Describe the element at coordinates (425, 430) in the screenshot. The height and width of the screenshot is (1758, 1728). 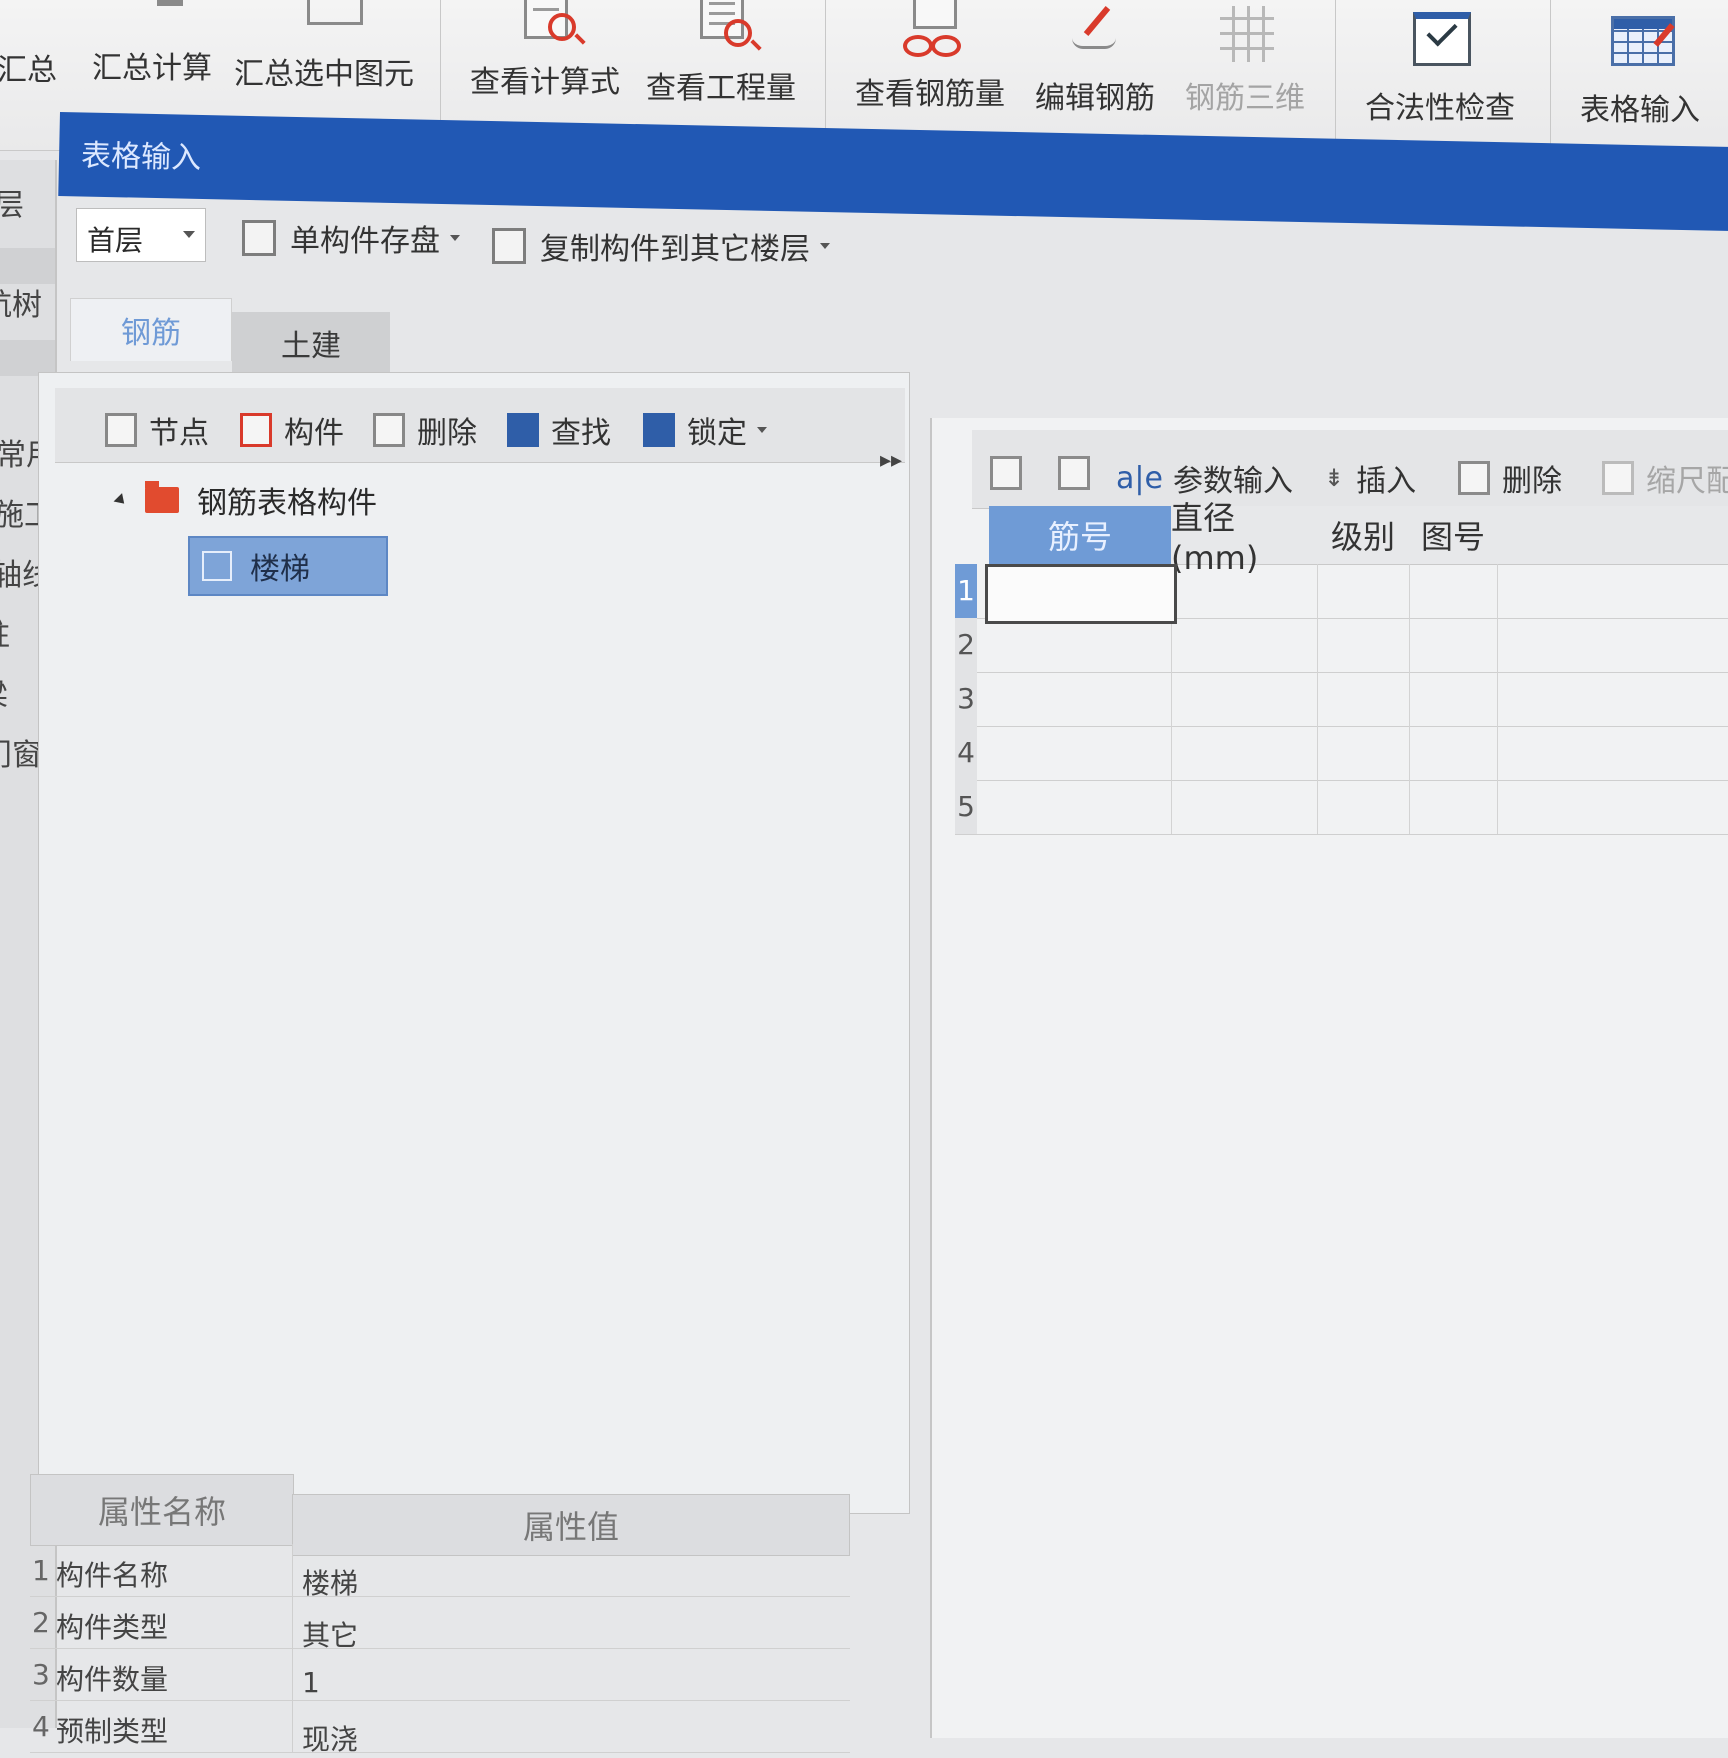
I see `delete-button: 删除` at that location.